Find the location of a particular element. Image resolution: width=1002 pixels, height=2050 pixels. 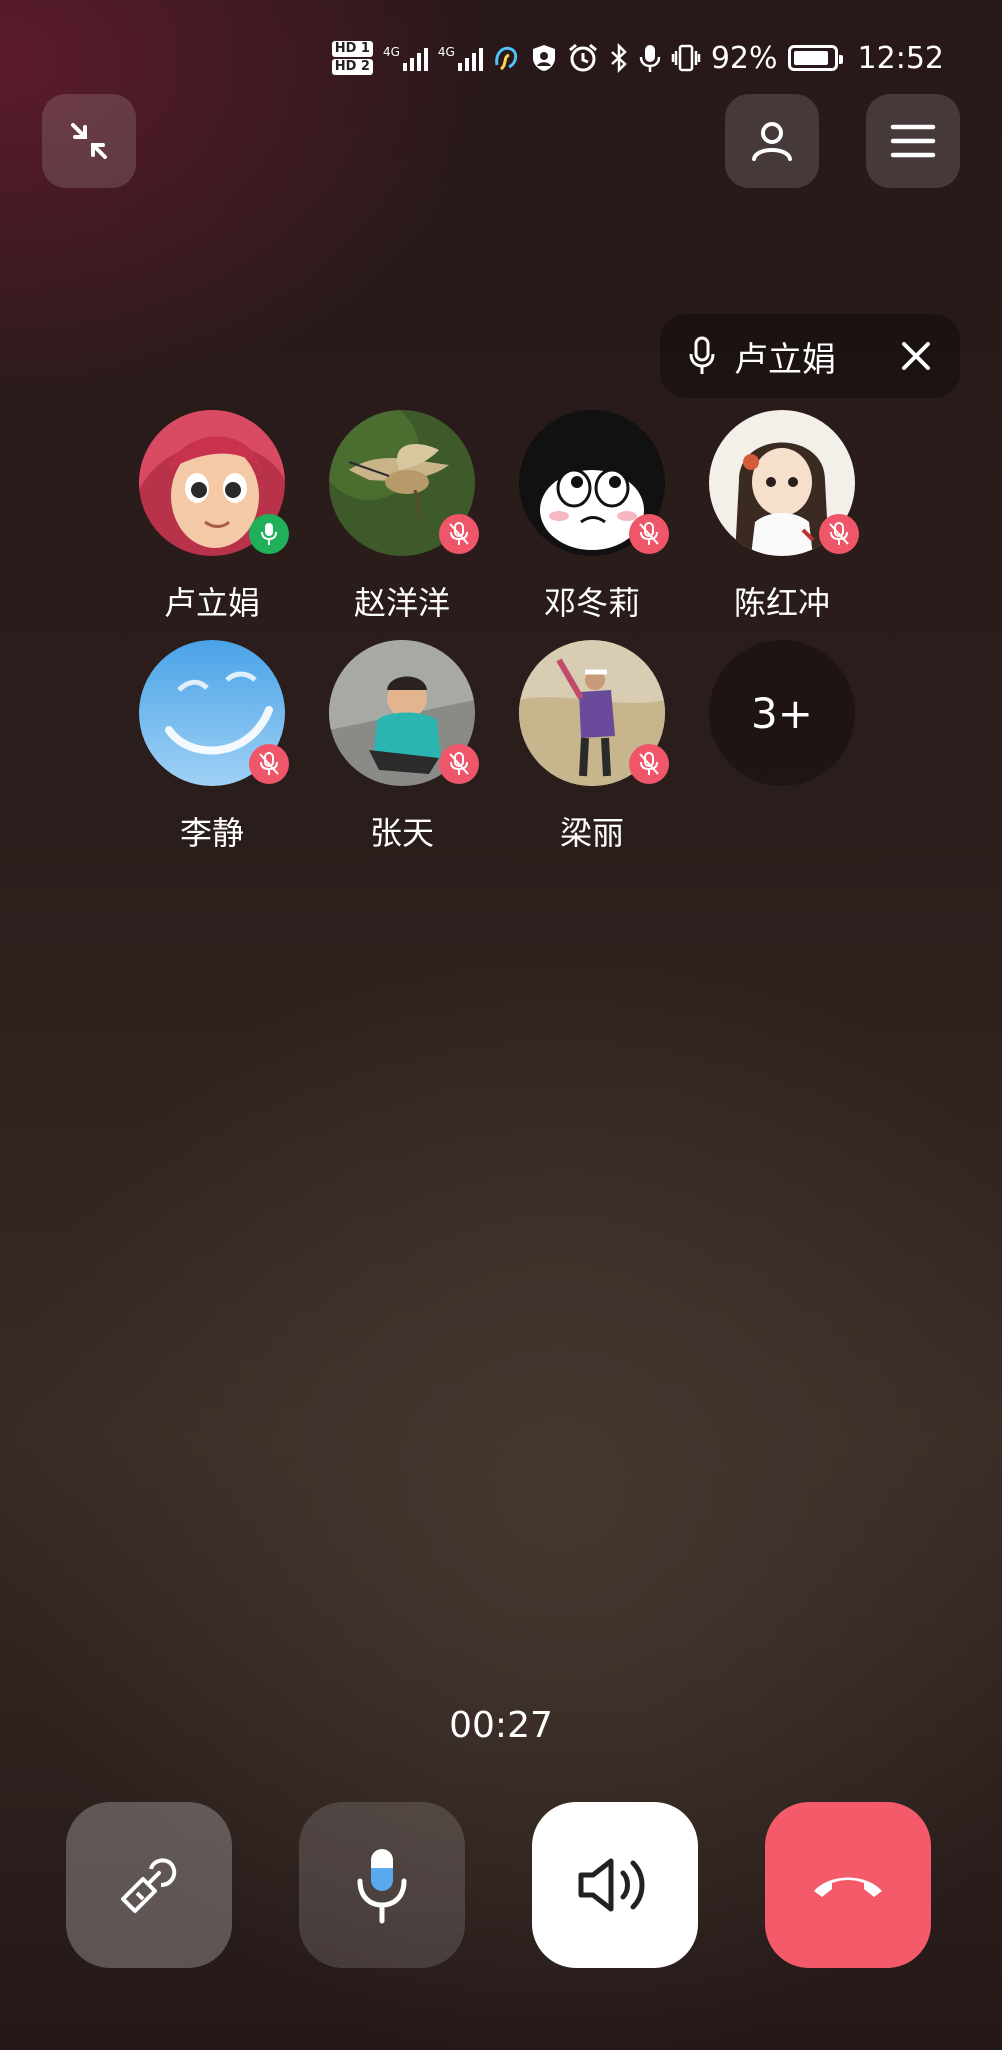

battery-percent: 92% is located at coordinates (744, 58).